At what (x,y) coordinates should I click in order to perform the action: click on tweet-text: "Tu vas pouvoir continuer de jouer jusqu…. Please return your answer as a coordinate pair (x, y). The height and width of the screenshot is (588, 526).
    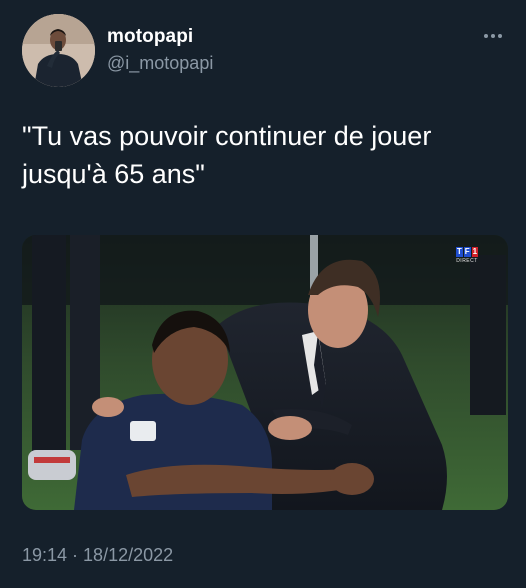
    Looking at the image, I should click on (227, 155).